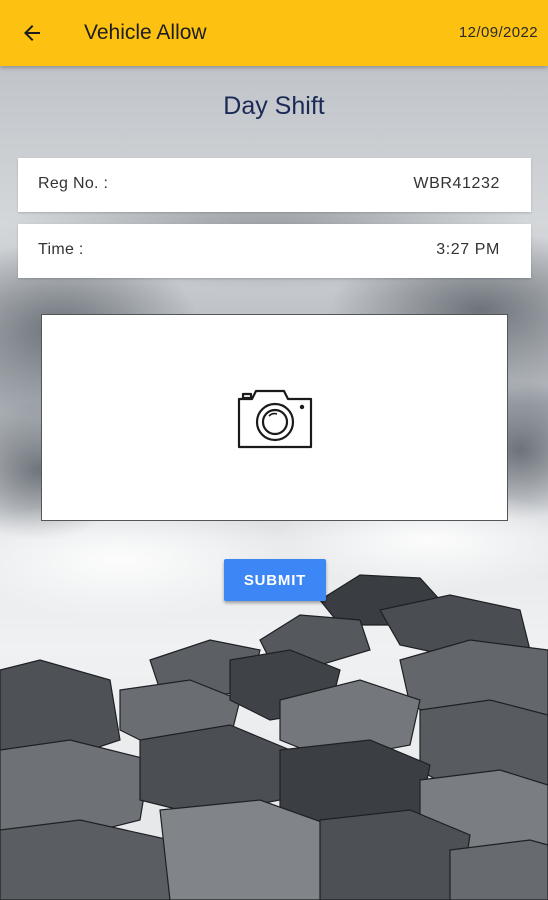 The width and height of the screenshot is (548, 900). What do you see at coordinates (145, 32) in the screenshot?
I see `app-bar-title: Vehicle Allow` at bounding box center [145, 32].